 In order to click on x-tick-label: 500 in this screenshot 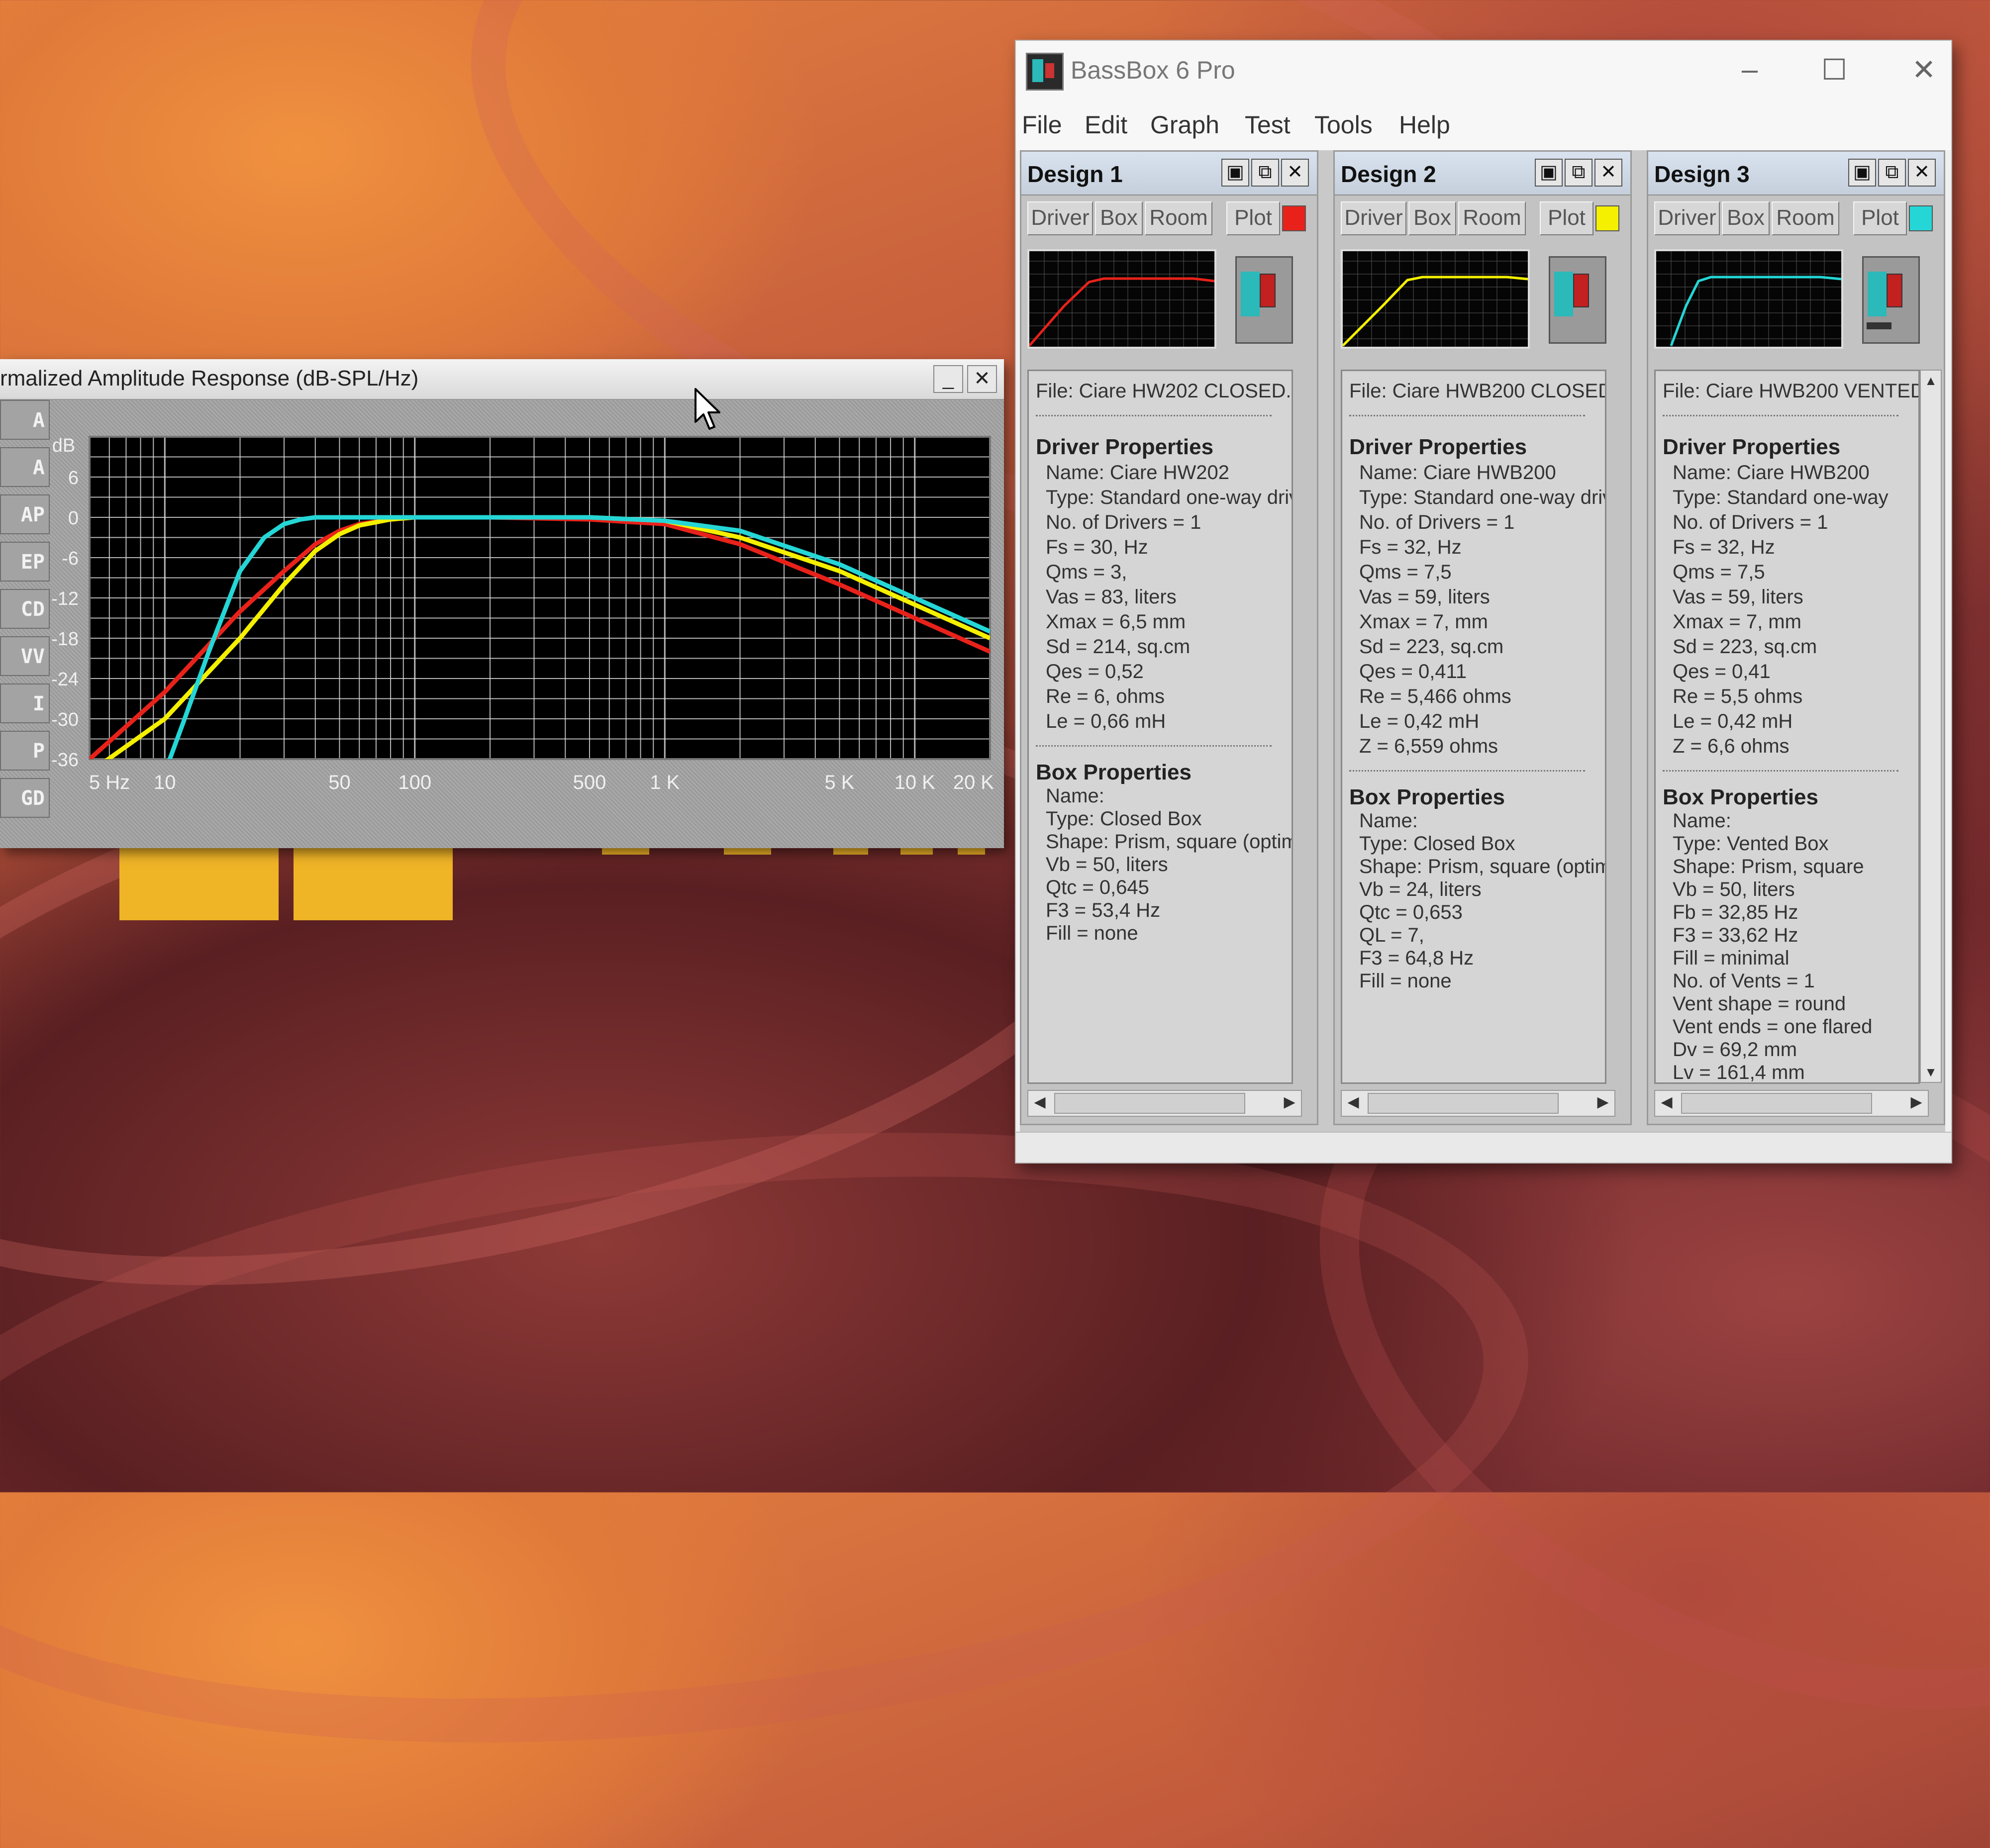, I will do `click(589, 783)`.